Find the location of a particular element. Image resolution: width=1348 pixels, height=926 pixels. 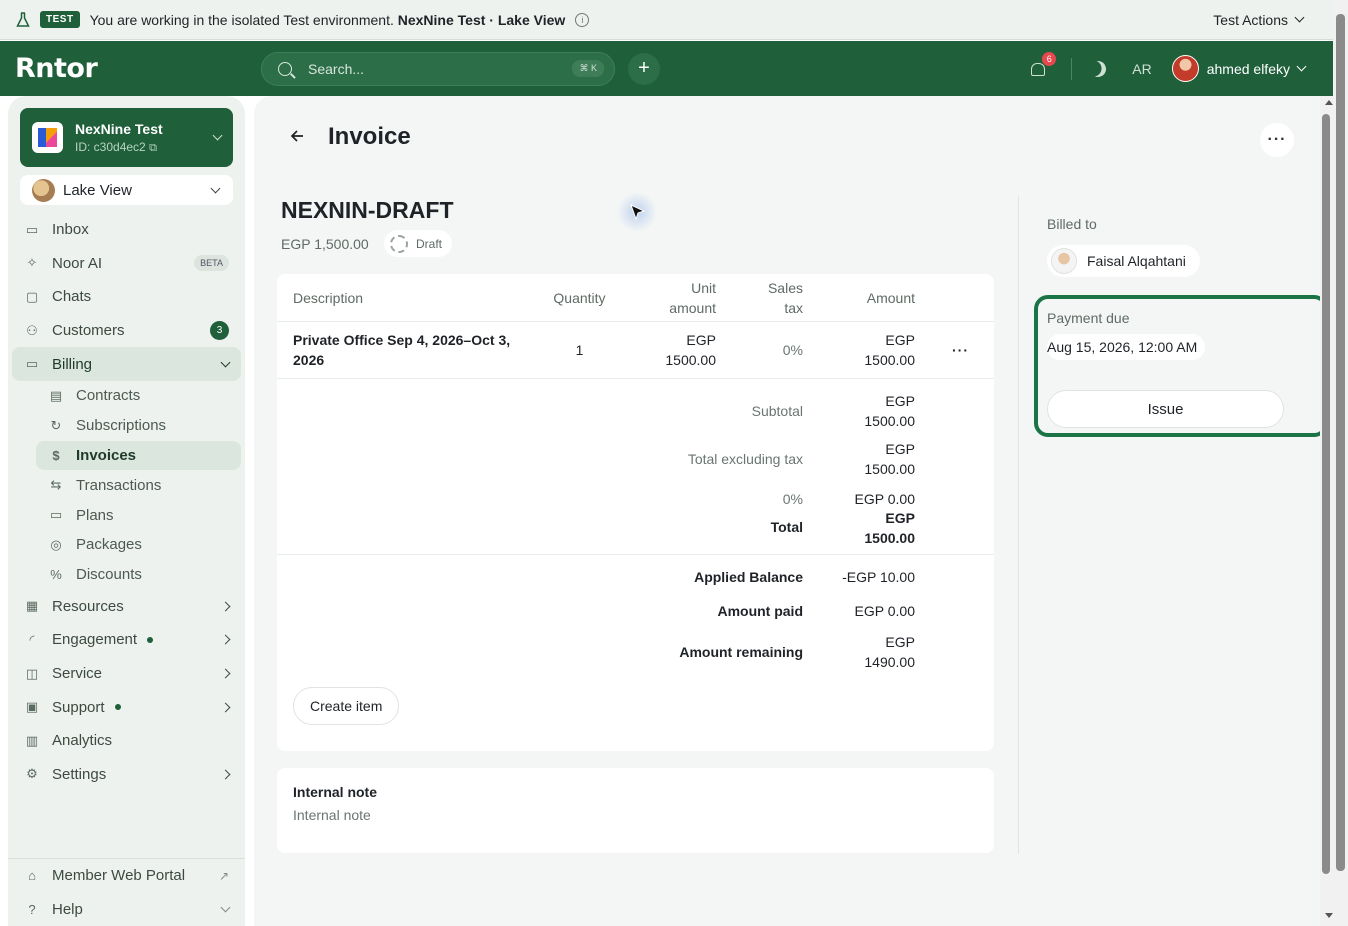

chat-icon: ▢ is located at coordinates (32, 296).